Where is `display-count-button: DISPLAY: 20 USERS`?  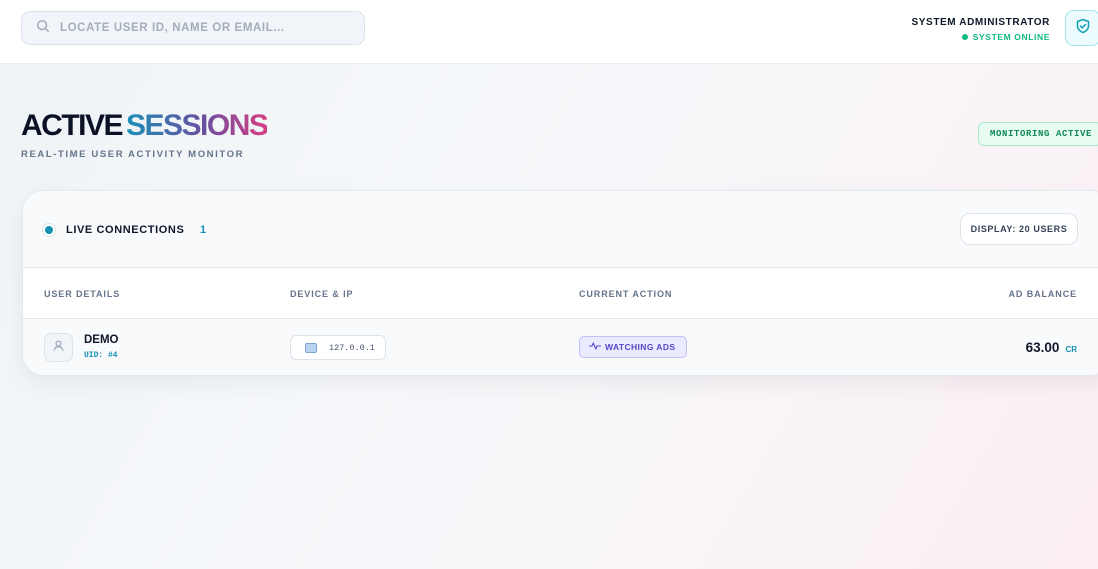
display-count-button: DISPLAY: 20 USERS is located at coordinates (1019, 229).